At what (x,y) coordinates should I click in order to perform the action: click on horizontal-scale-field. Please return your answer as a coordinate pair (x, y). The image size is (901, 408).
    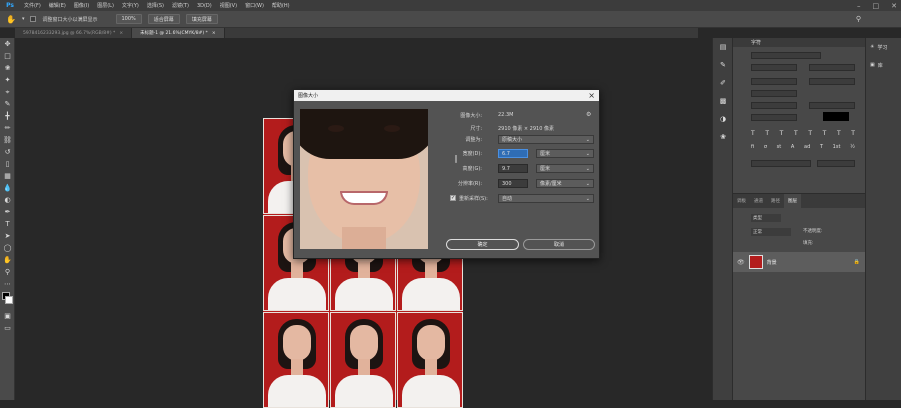
    Looking at the image, I should click on (832, 105).